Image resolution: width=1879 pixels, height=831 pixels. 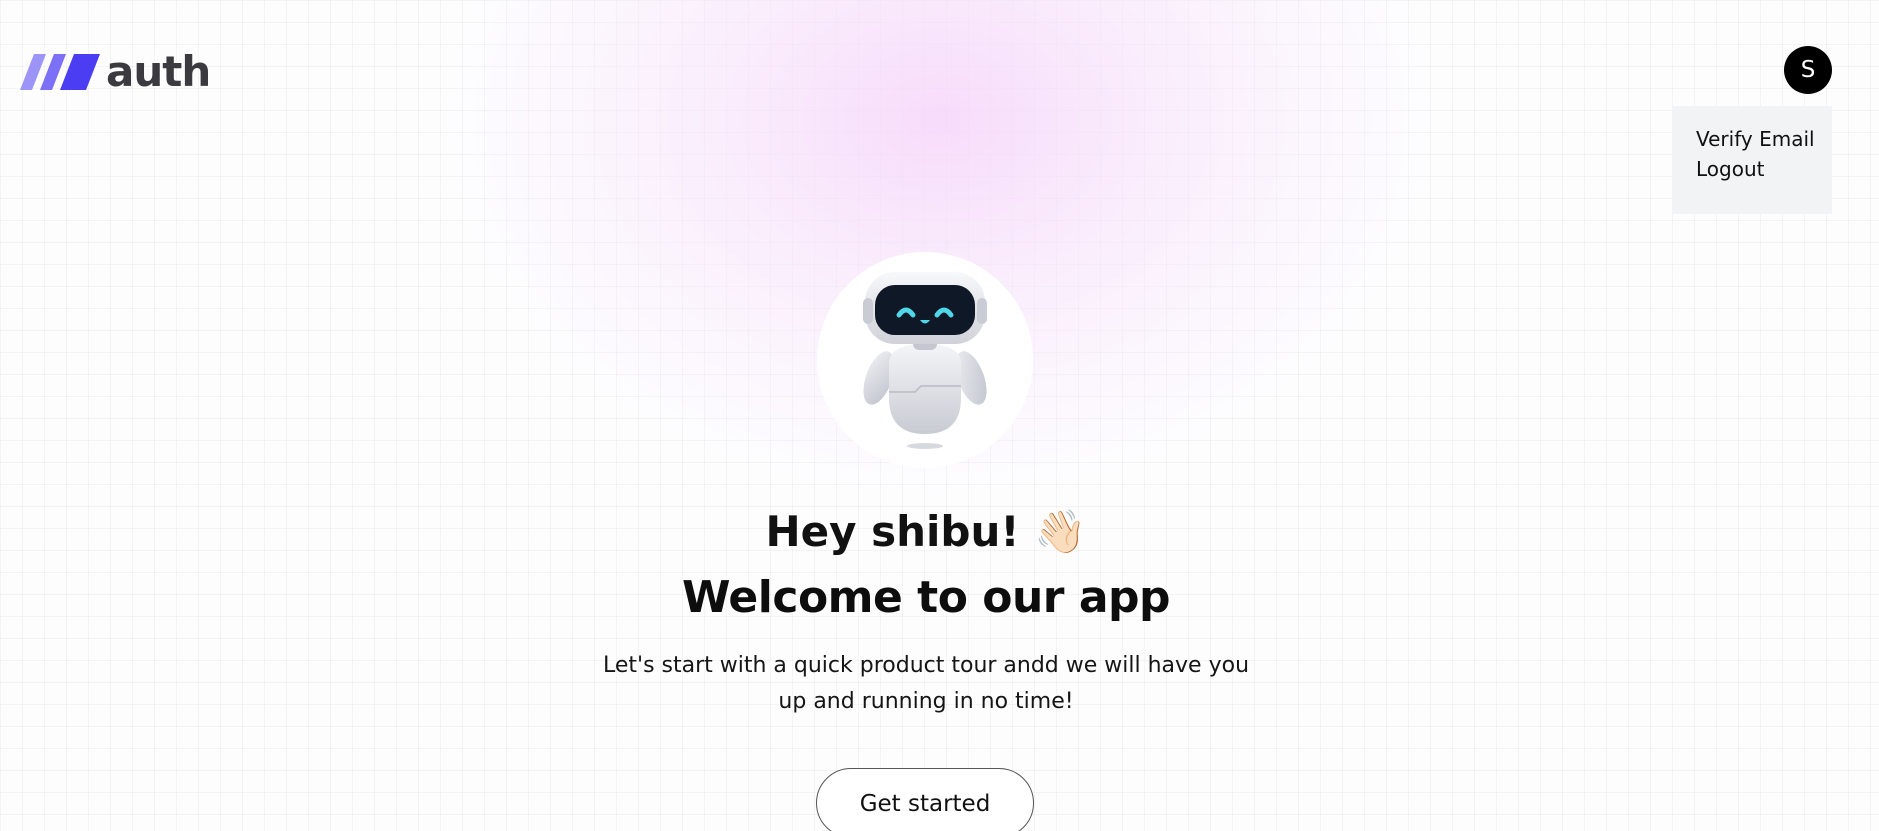 I want to click on get-started-label: Get started, so click(x=925, y=804).